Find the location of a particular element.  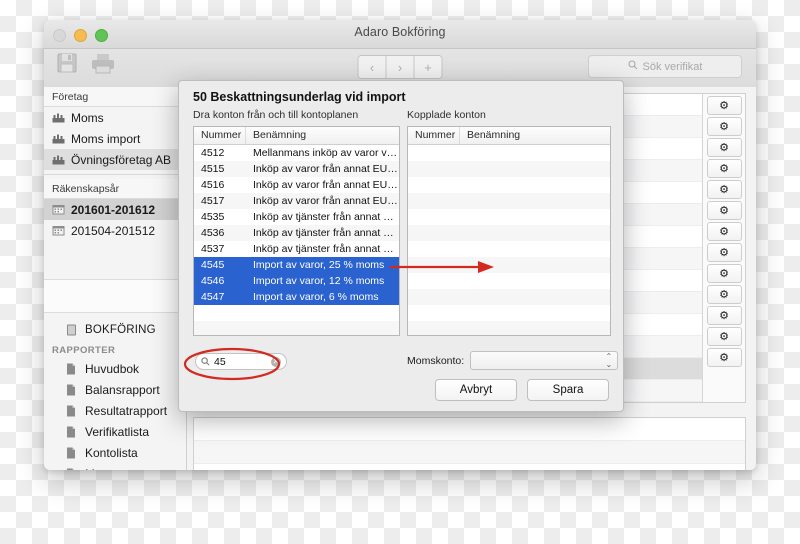

sidebar-item-moms-import: Moms import is located at coordinates (115, 138).